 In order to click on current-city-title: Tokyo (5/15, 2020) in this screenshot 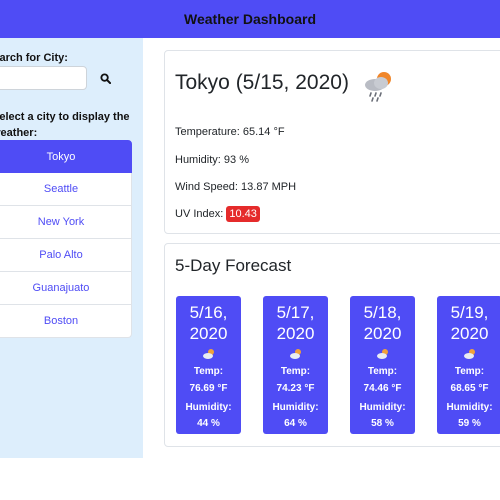, I will do `click(262, 82)`.